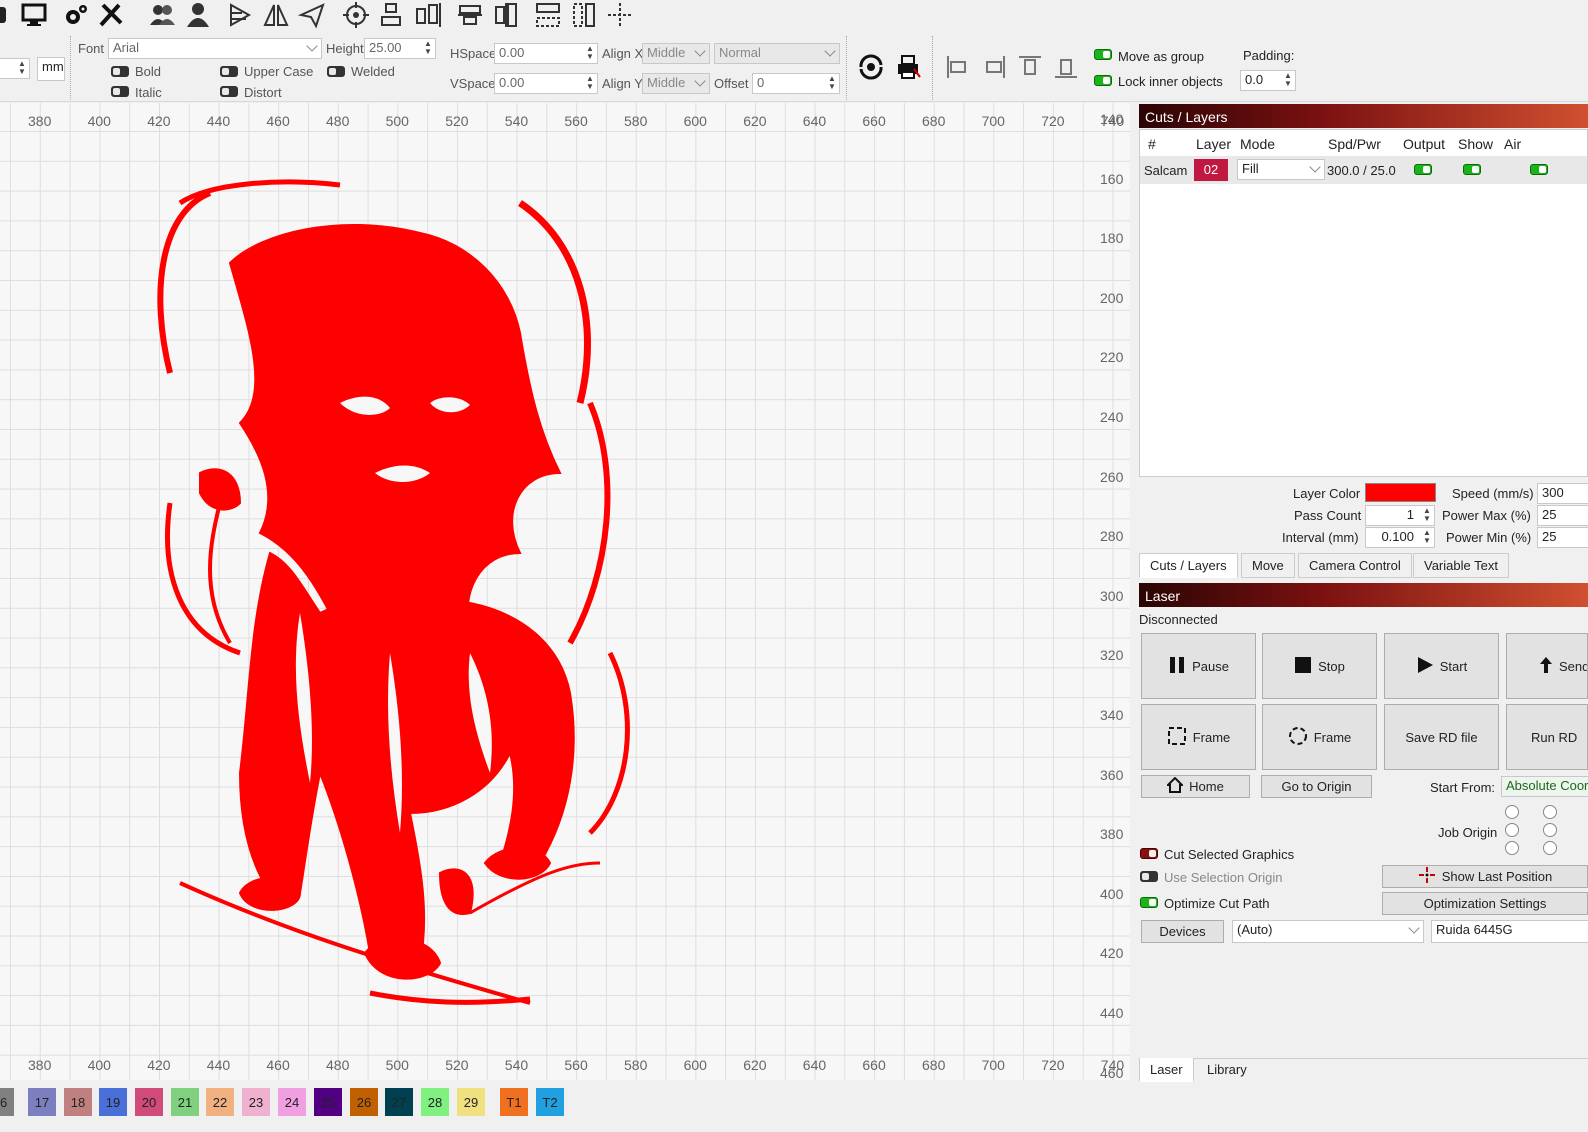  I want to click on home-button: Home, so click(1195, 786).